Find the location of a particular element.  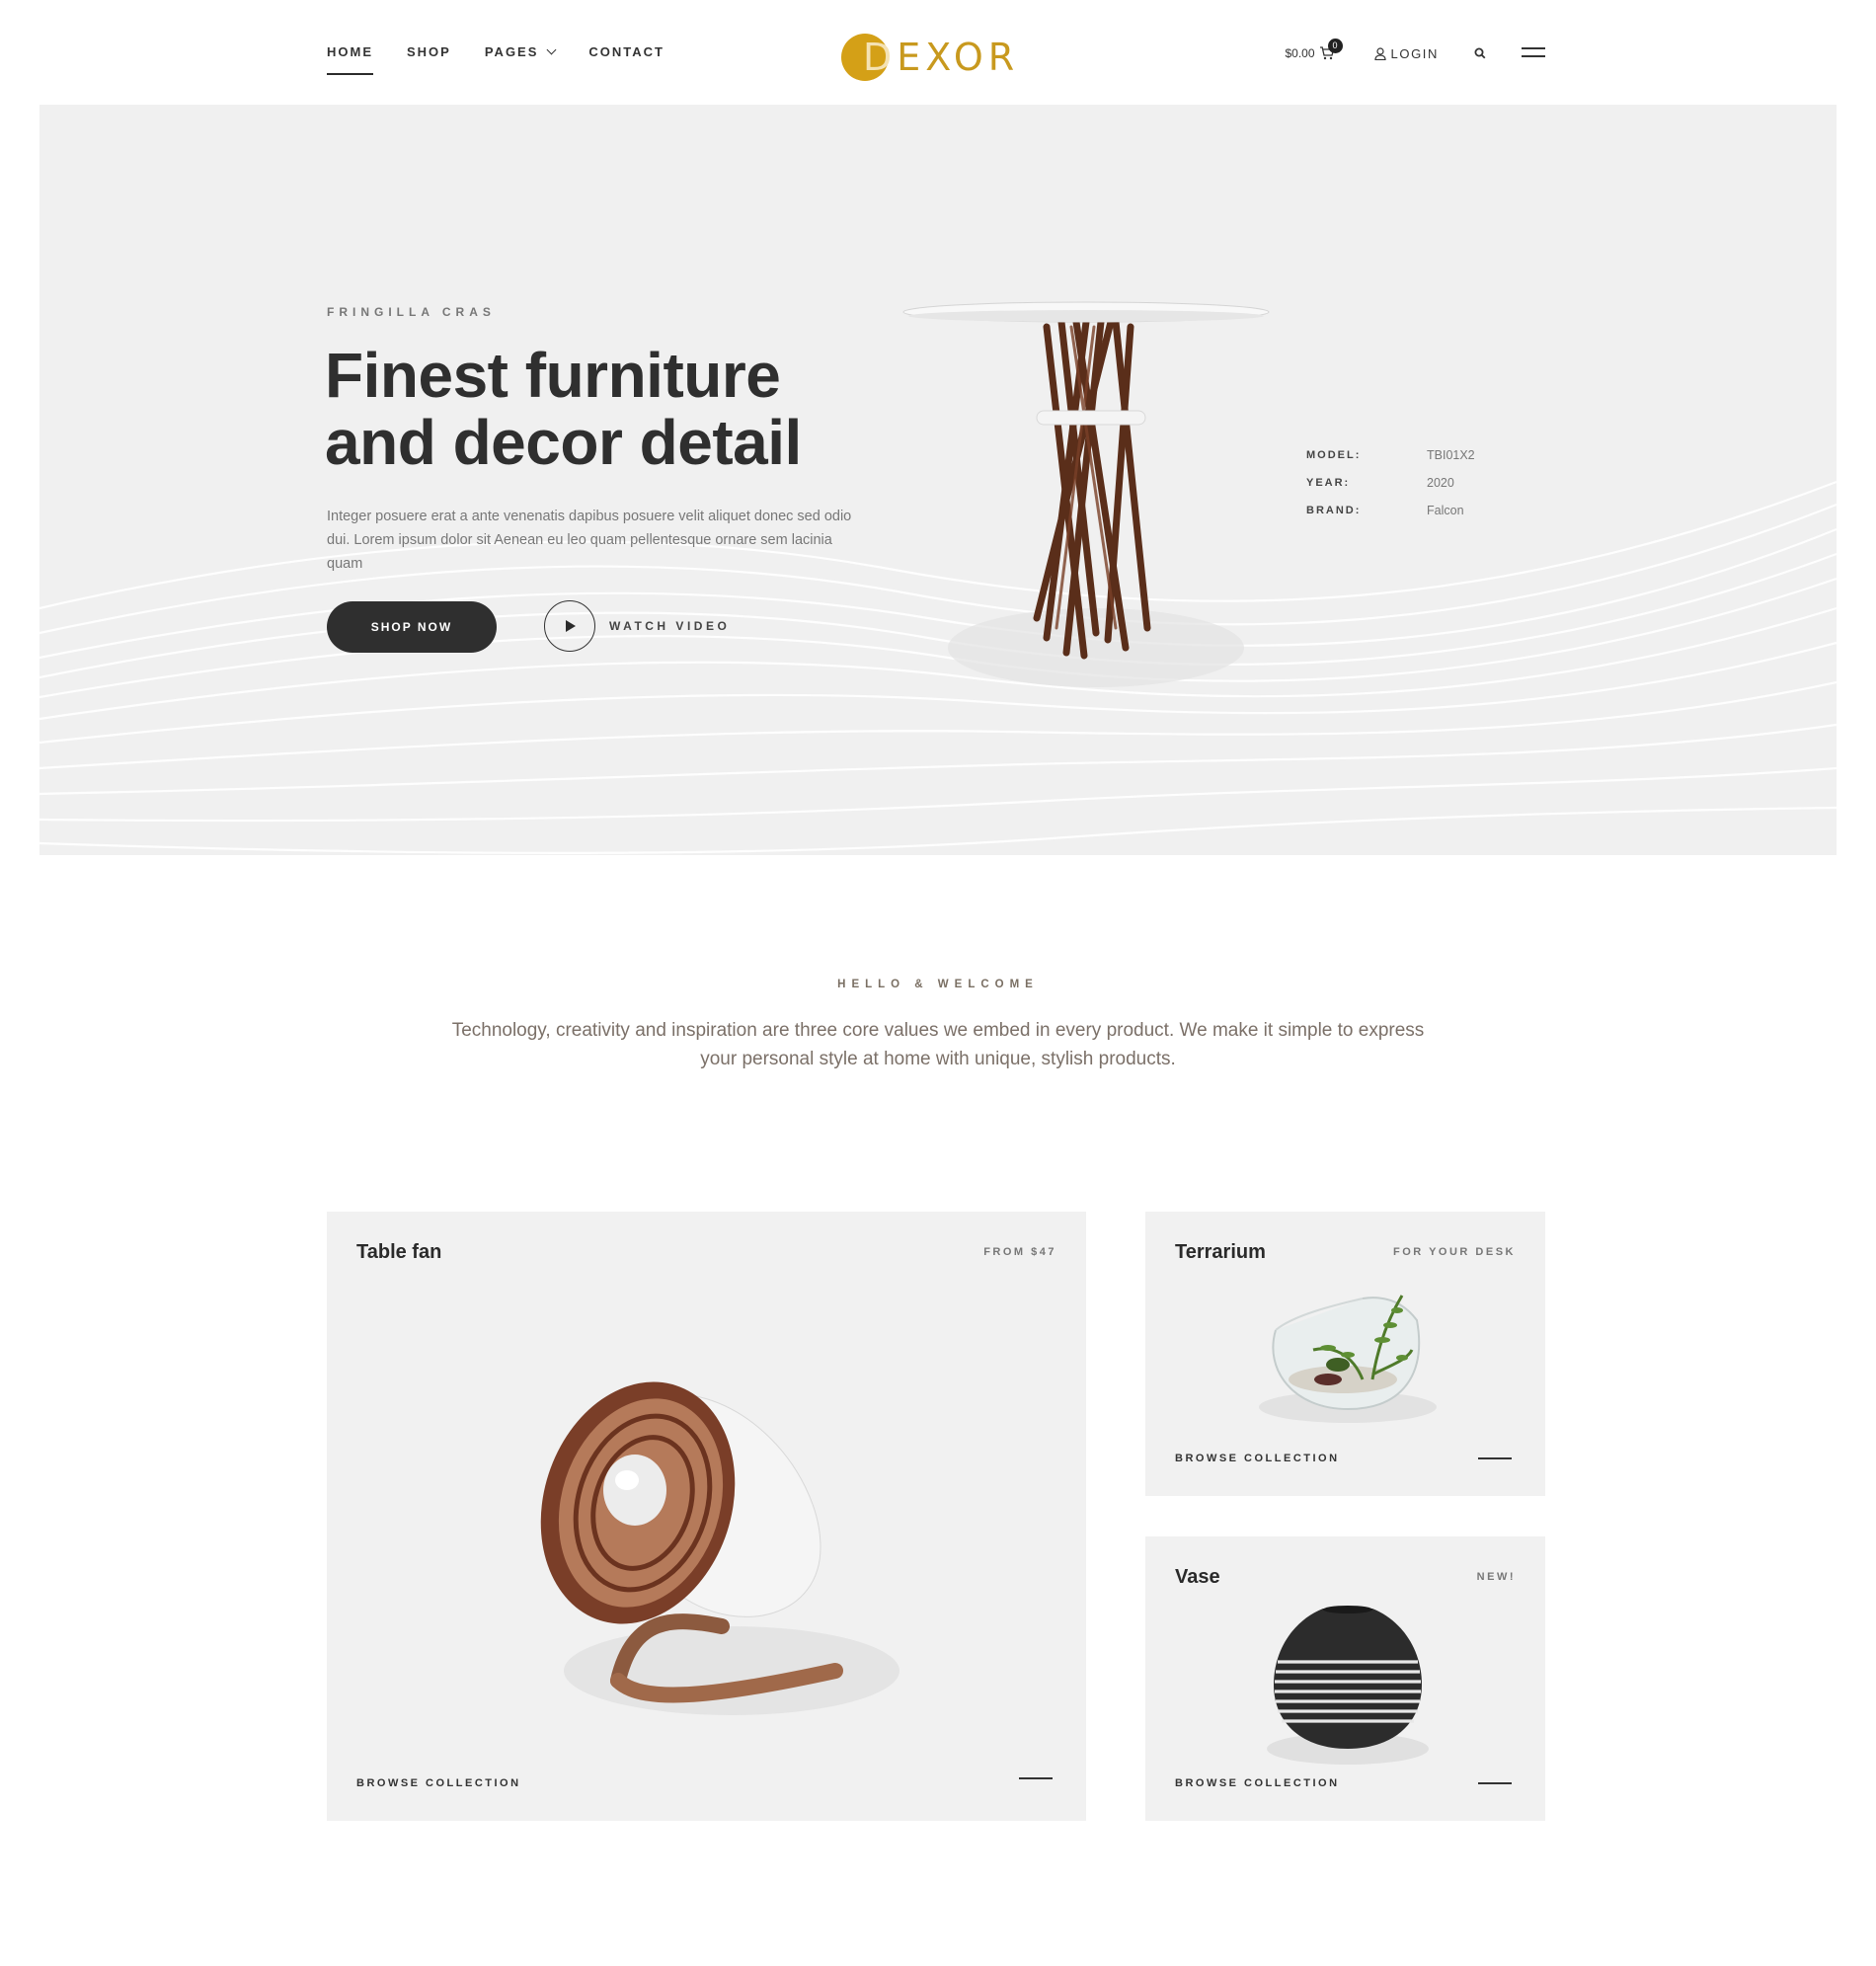

nav-contact-label: CONTACT is located at coordinates (626, 52).